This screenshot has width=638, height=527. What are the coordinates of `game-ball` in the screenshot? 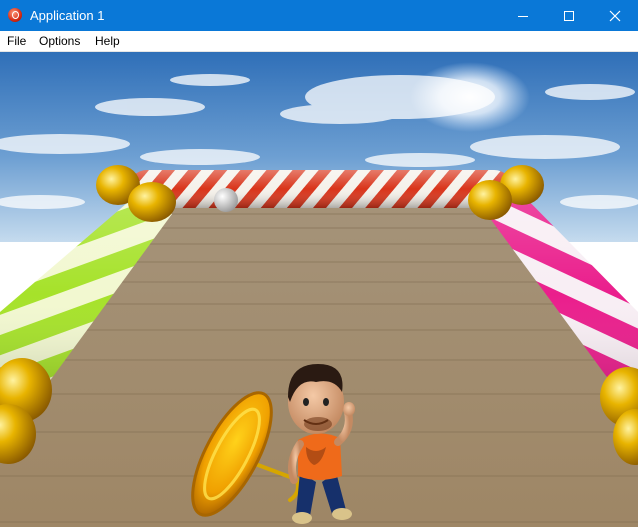 It's located at (226, 200).